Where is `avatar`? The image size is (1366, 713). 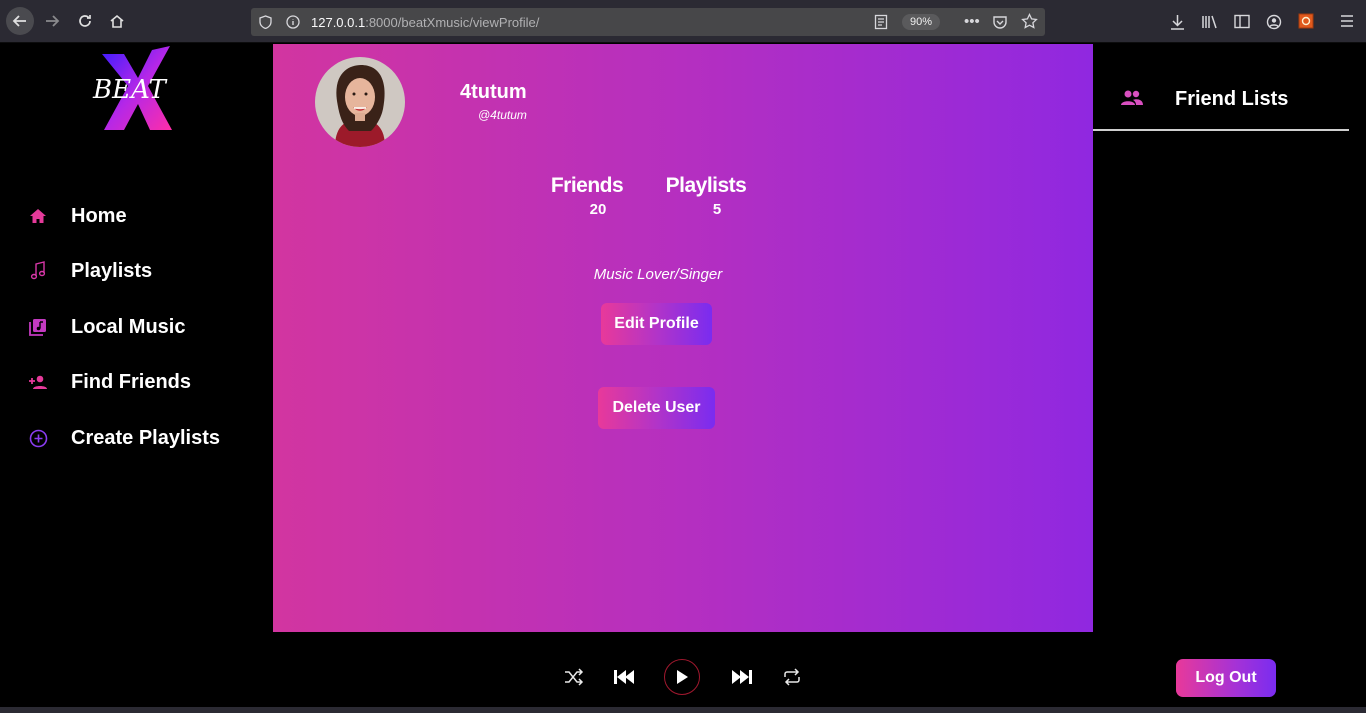
avatar is located at coordinates (360, 102).